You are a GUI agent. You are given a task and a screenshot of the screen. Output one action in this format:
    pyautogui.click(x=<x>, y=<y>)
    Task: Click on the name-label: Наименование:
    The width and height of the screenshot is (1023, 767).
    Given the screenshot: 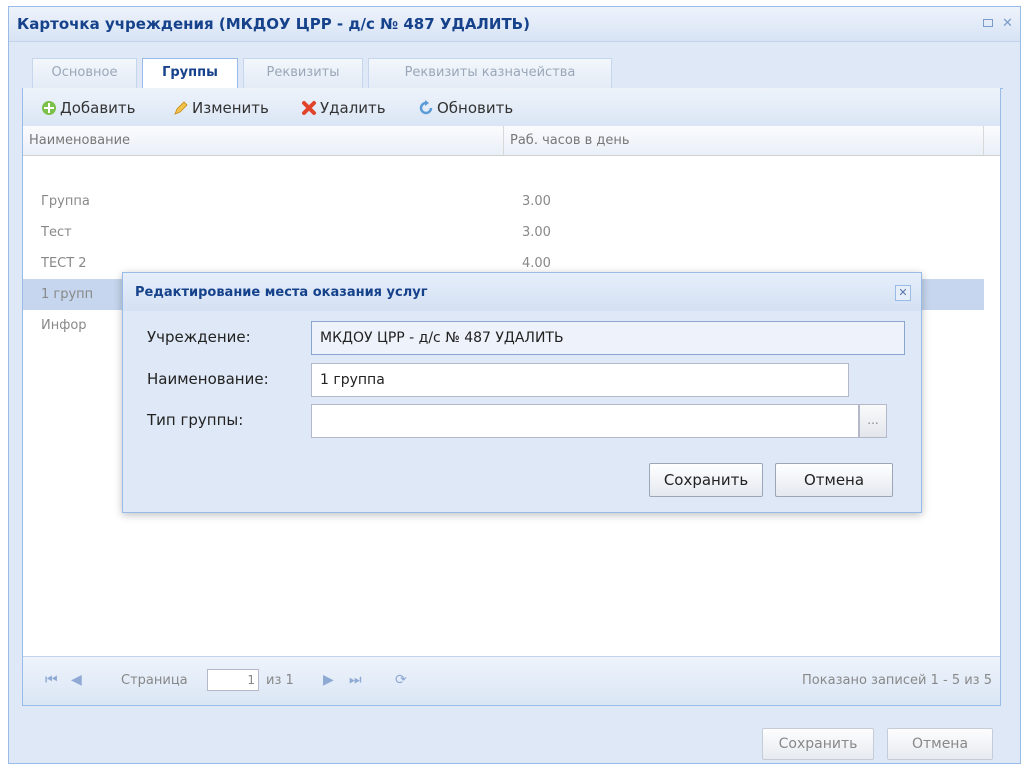 What is the action you would take?
    pyautogui.click(x=208, y=379)
    